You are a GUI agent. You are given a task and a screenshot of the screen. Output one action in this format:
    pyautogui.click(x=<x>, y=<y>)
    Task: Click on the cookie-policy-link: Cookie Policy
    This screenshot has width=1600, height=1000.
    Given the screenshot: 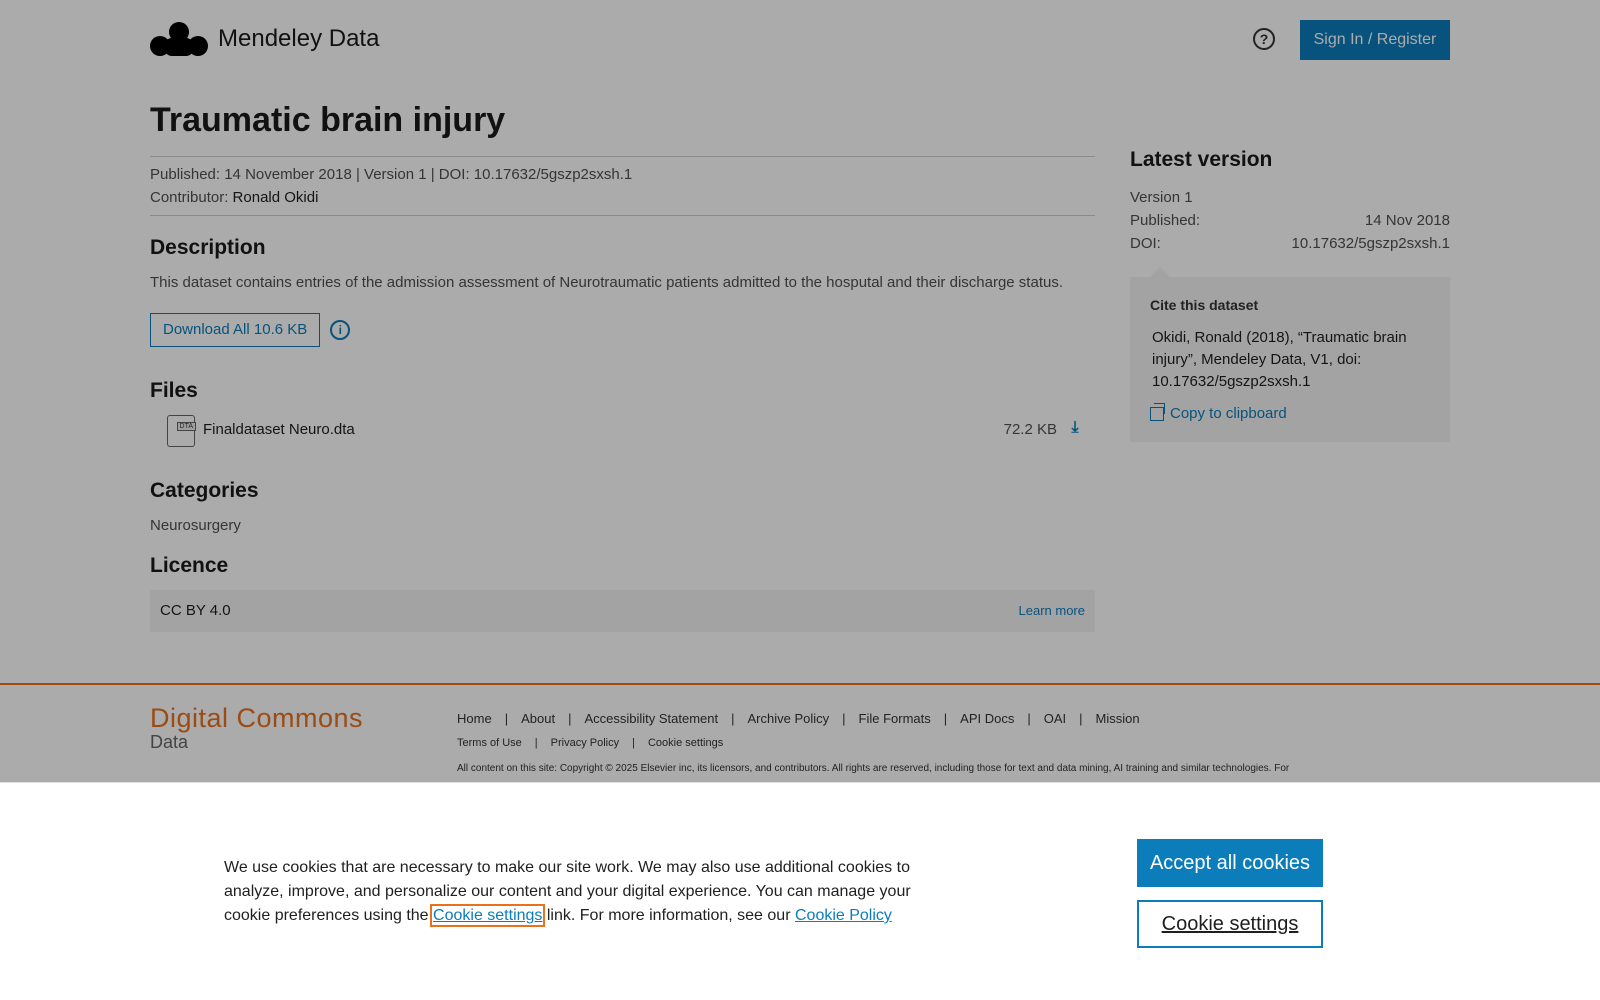 What is the action you would take?
    pyautogui.click(x=843, y=915)
    